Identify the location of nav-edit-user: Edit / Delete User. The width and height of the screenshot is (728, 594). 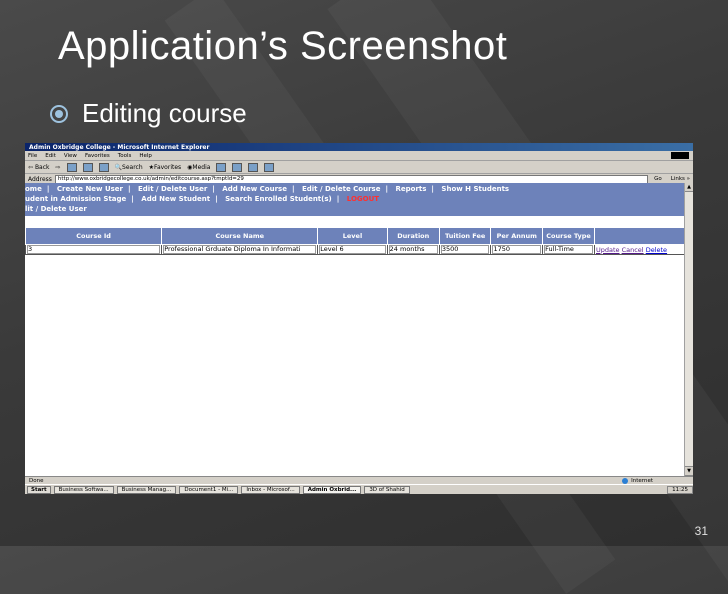
(172, 189).